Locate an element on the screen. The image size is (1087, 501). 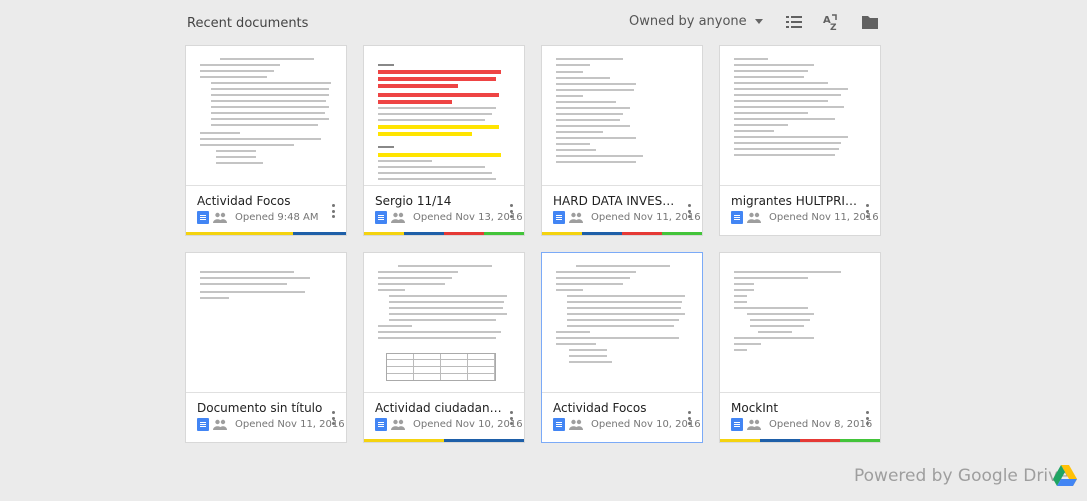
document-card: Documento sin título Opened Nov 11, 2016 is located at coordinates (266, 347).